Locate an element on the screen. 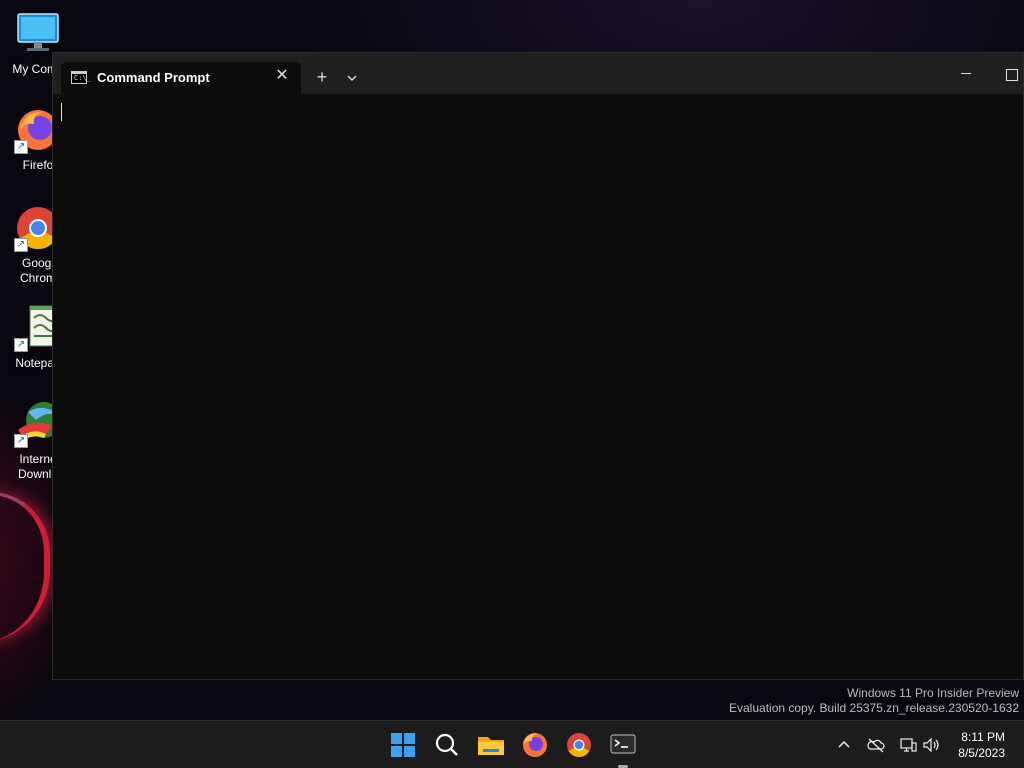 The image size is (1024, 768). start-icon is located at coordinates (403, 745).